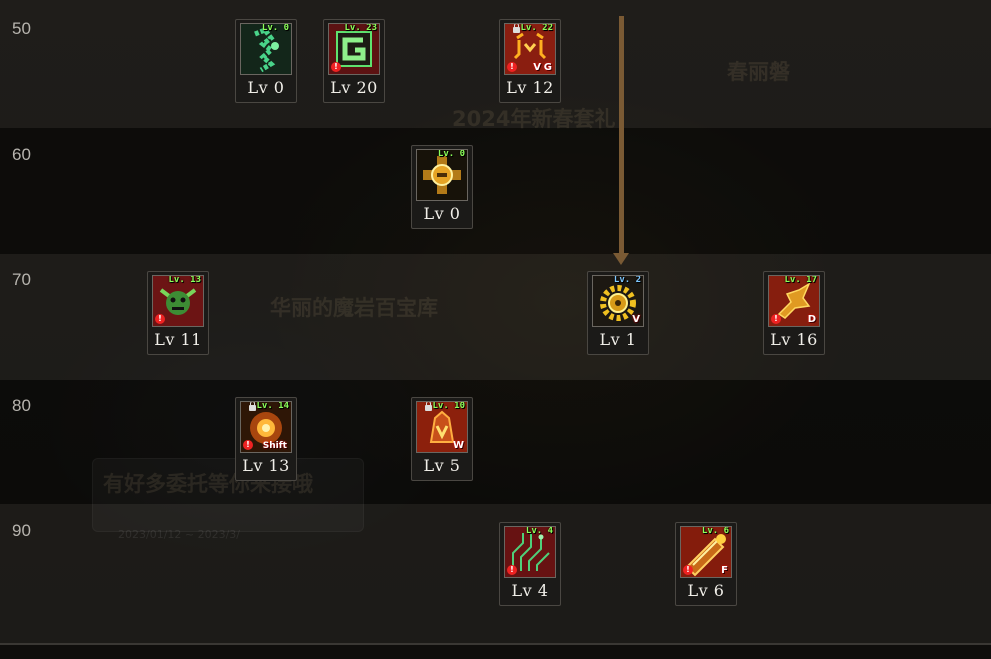  Describe the element at coordinates (448, 406) in the screenshot. I see `skill-mini-level: Lv. 10` at that location.